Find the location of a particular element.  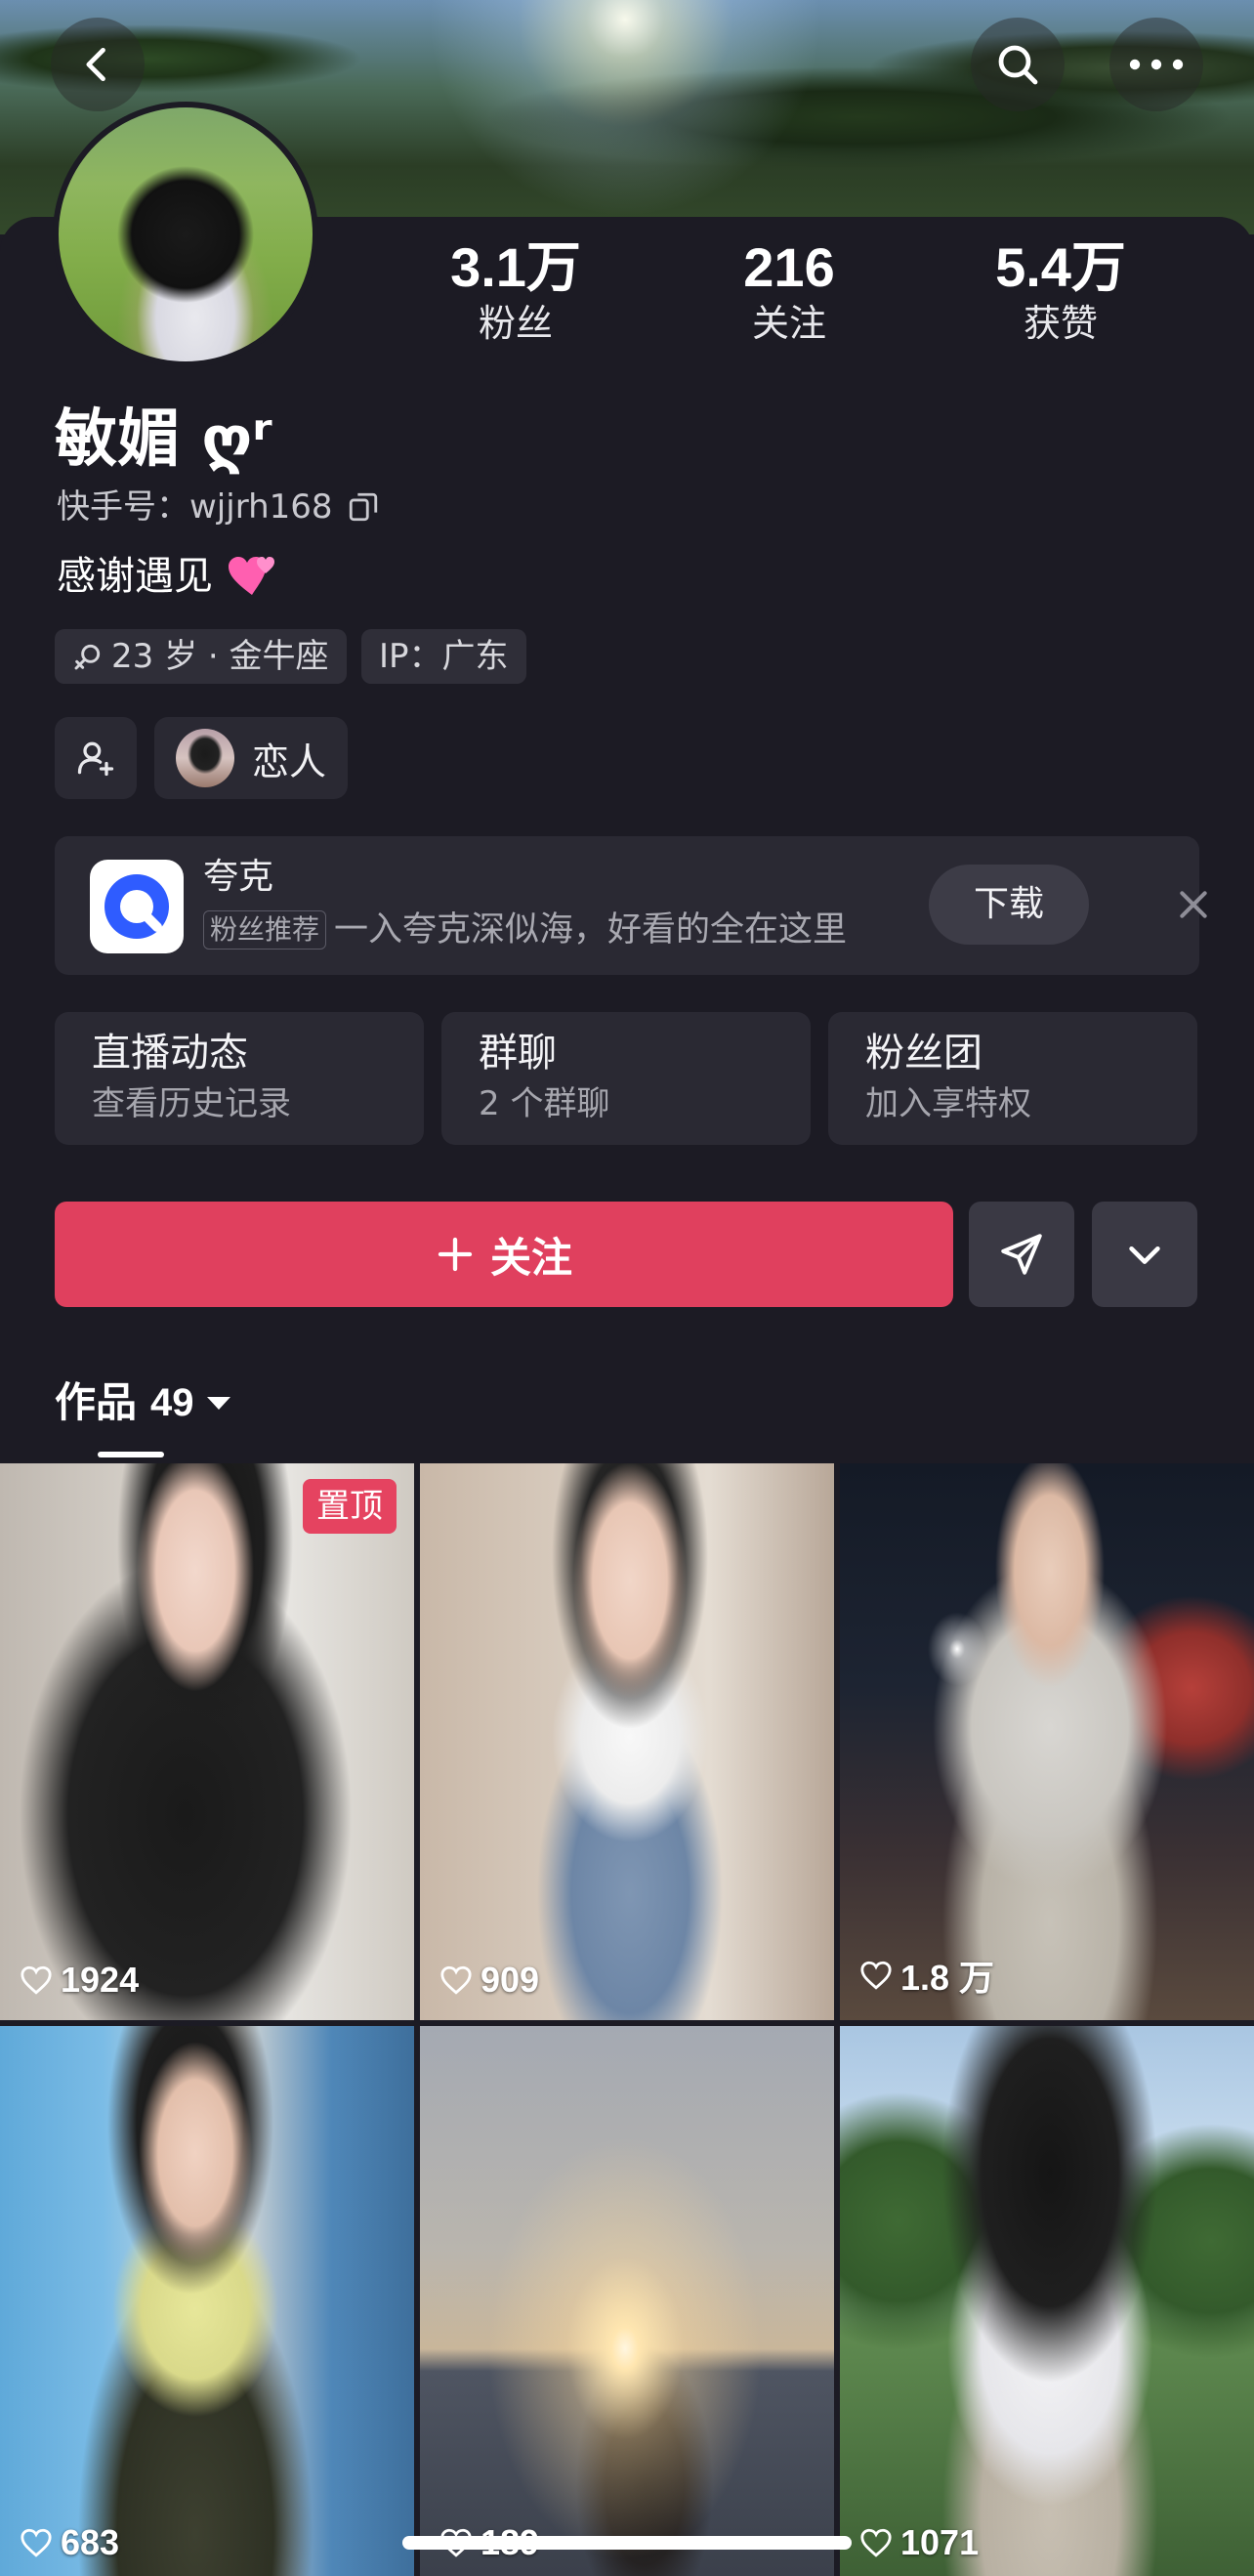

search-button is located at coordinates (1018, 64).